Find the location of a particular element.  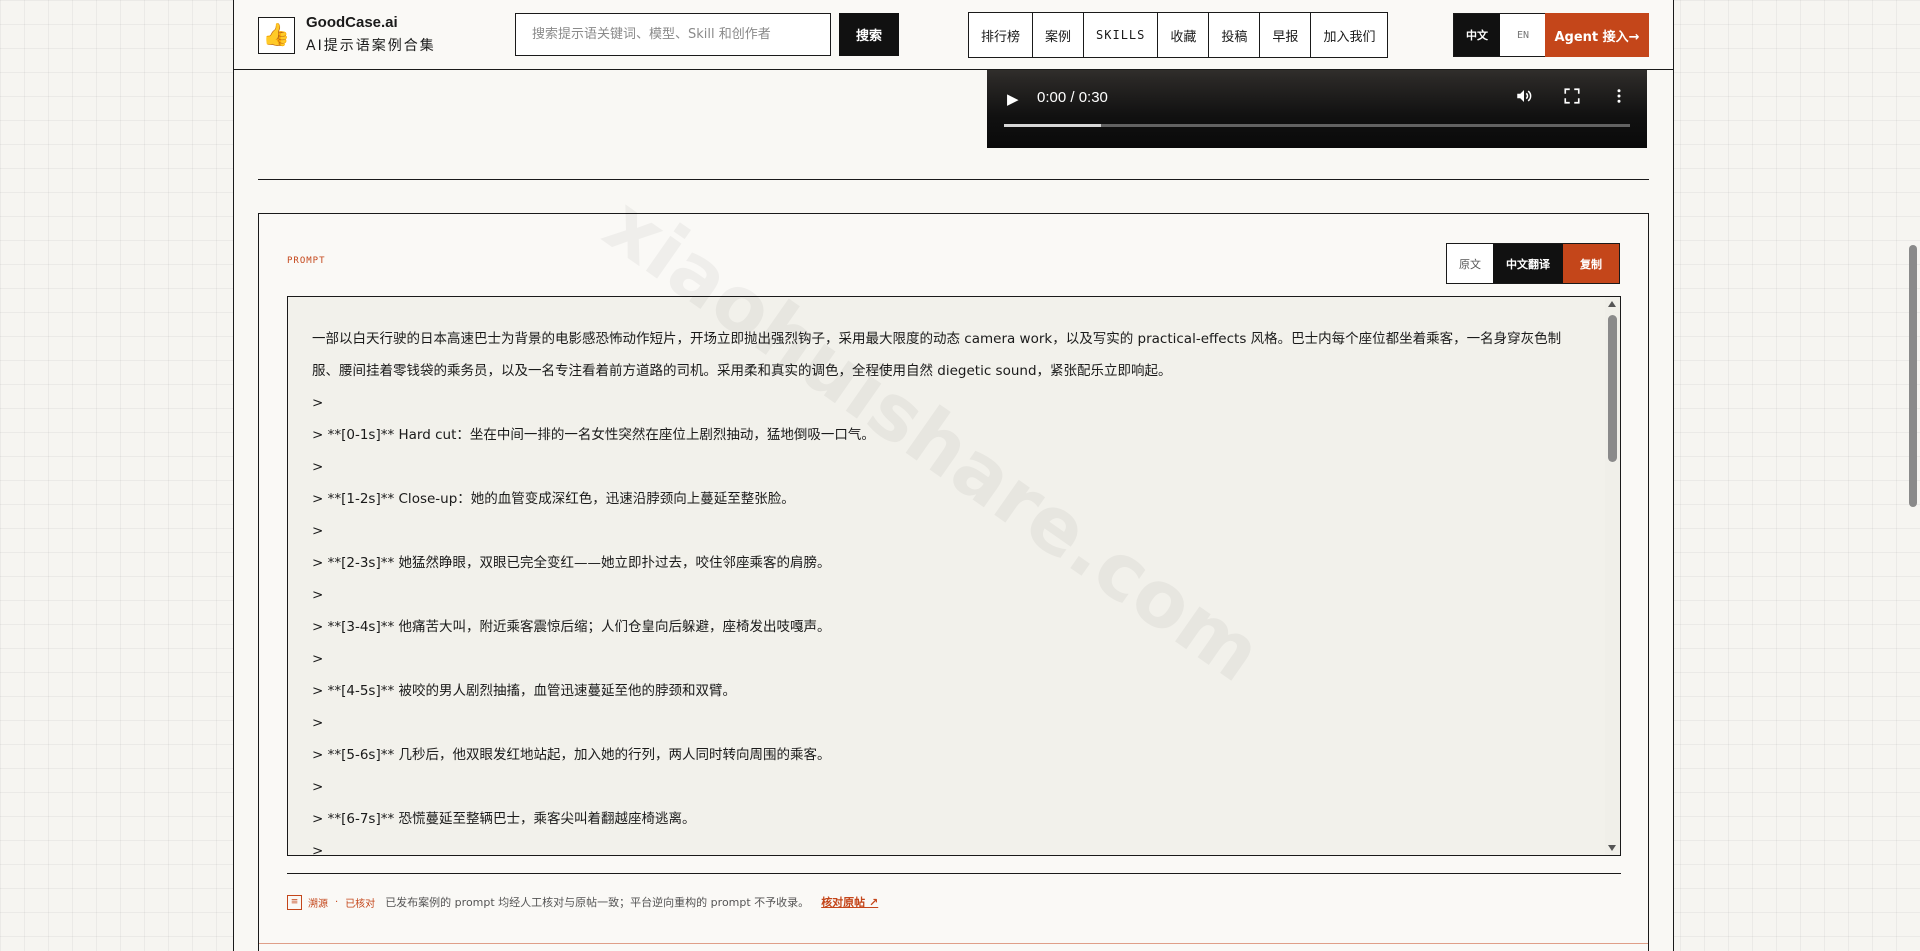

search-input is located at coordinates (673, 34).